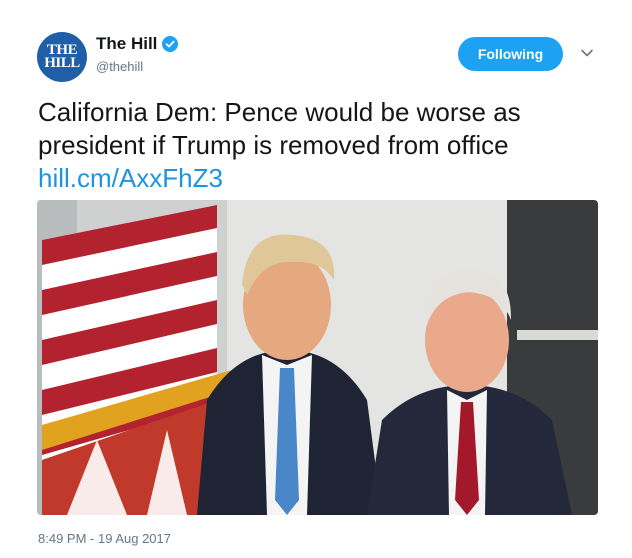 The height and width of the screenshot is (558, 632). I want to click on avatar-logo-text: THE HILL, so click(62, 56).